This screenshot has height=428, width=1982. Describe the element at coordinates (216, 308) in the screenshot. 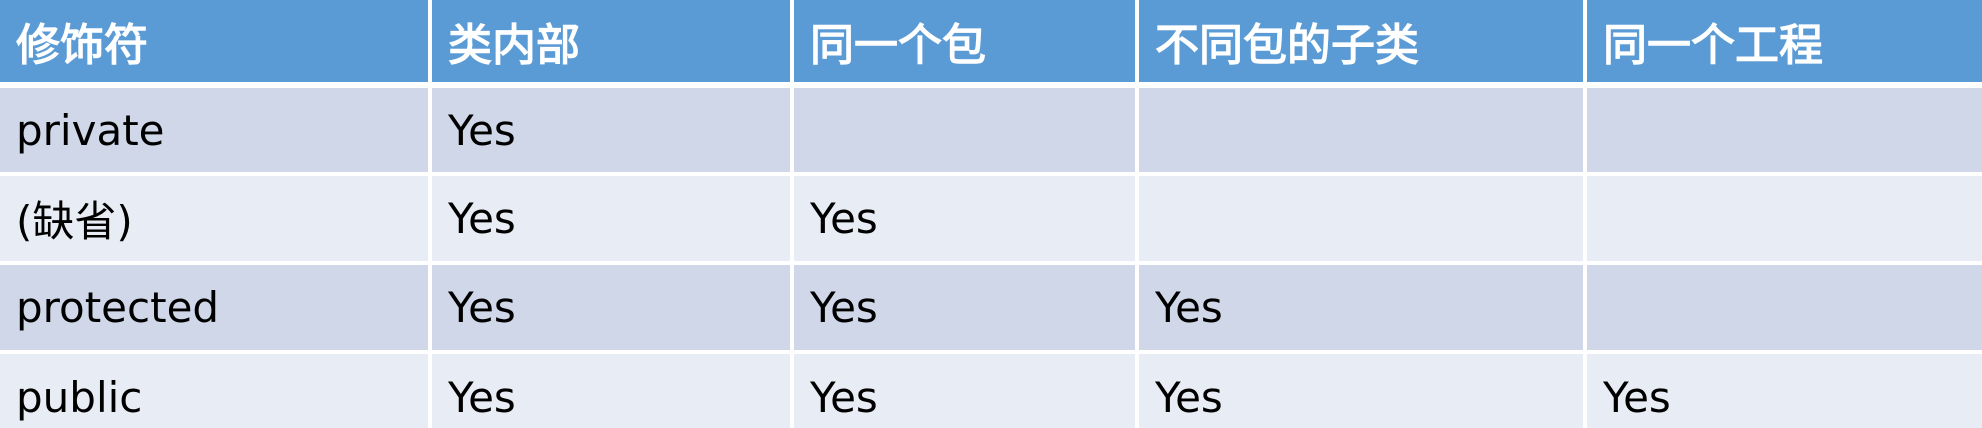

I see `cell-modifier: protected` at that location.